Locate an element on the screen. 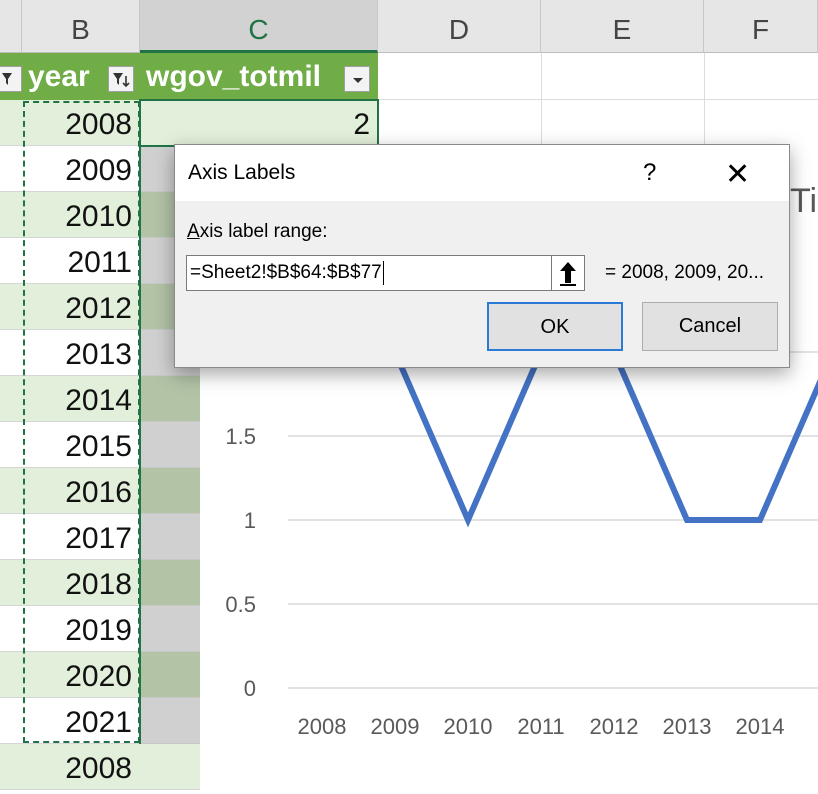 The width and height of the screenshot is (818, 794). selection-border is located at coordinates (140, 445).